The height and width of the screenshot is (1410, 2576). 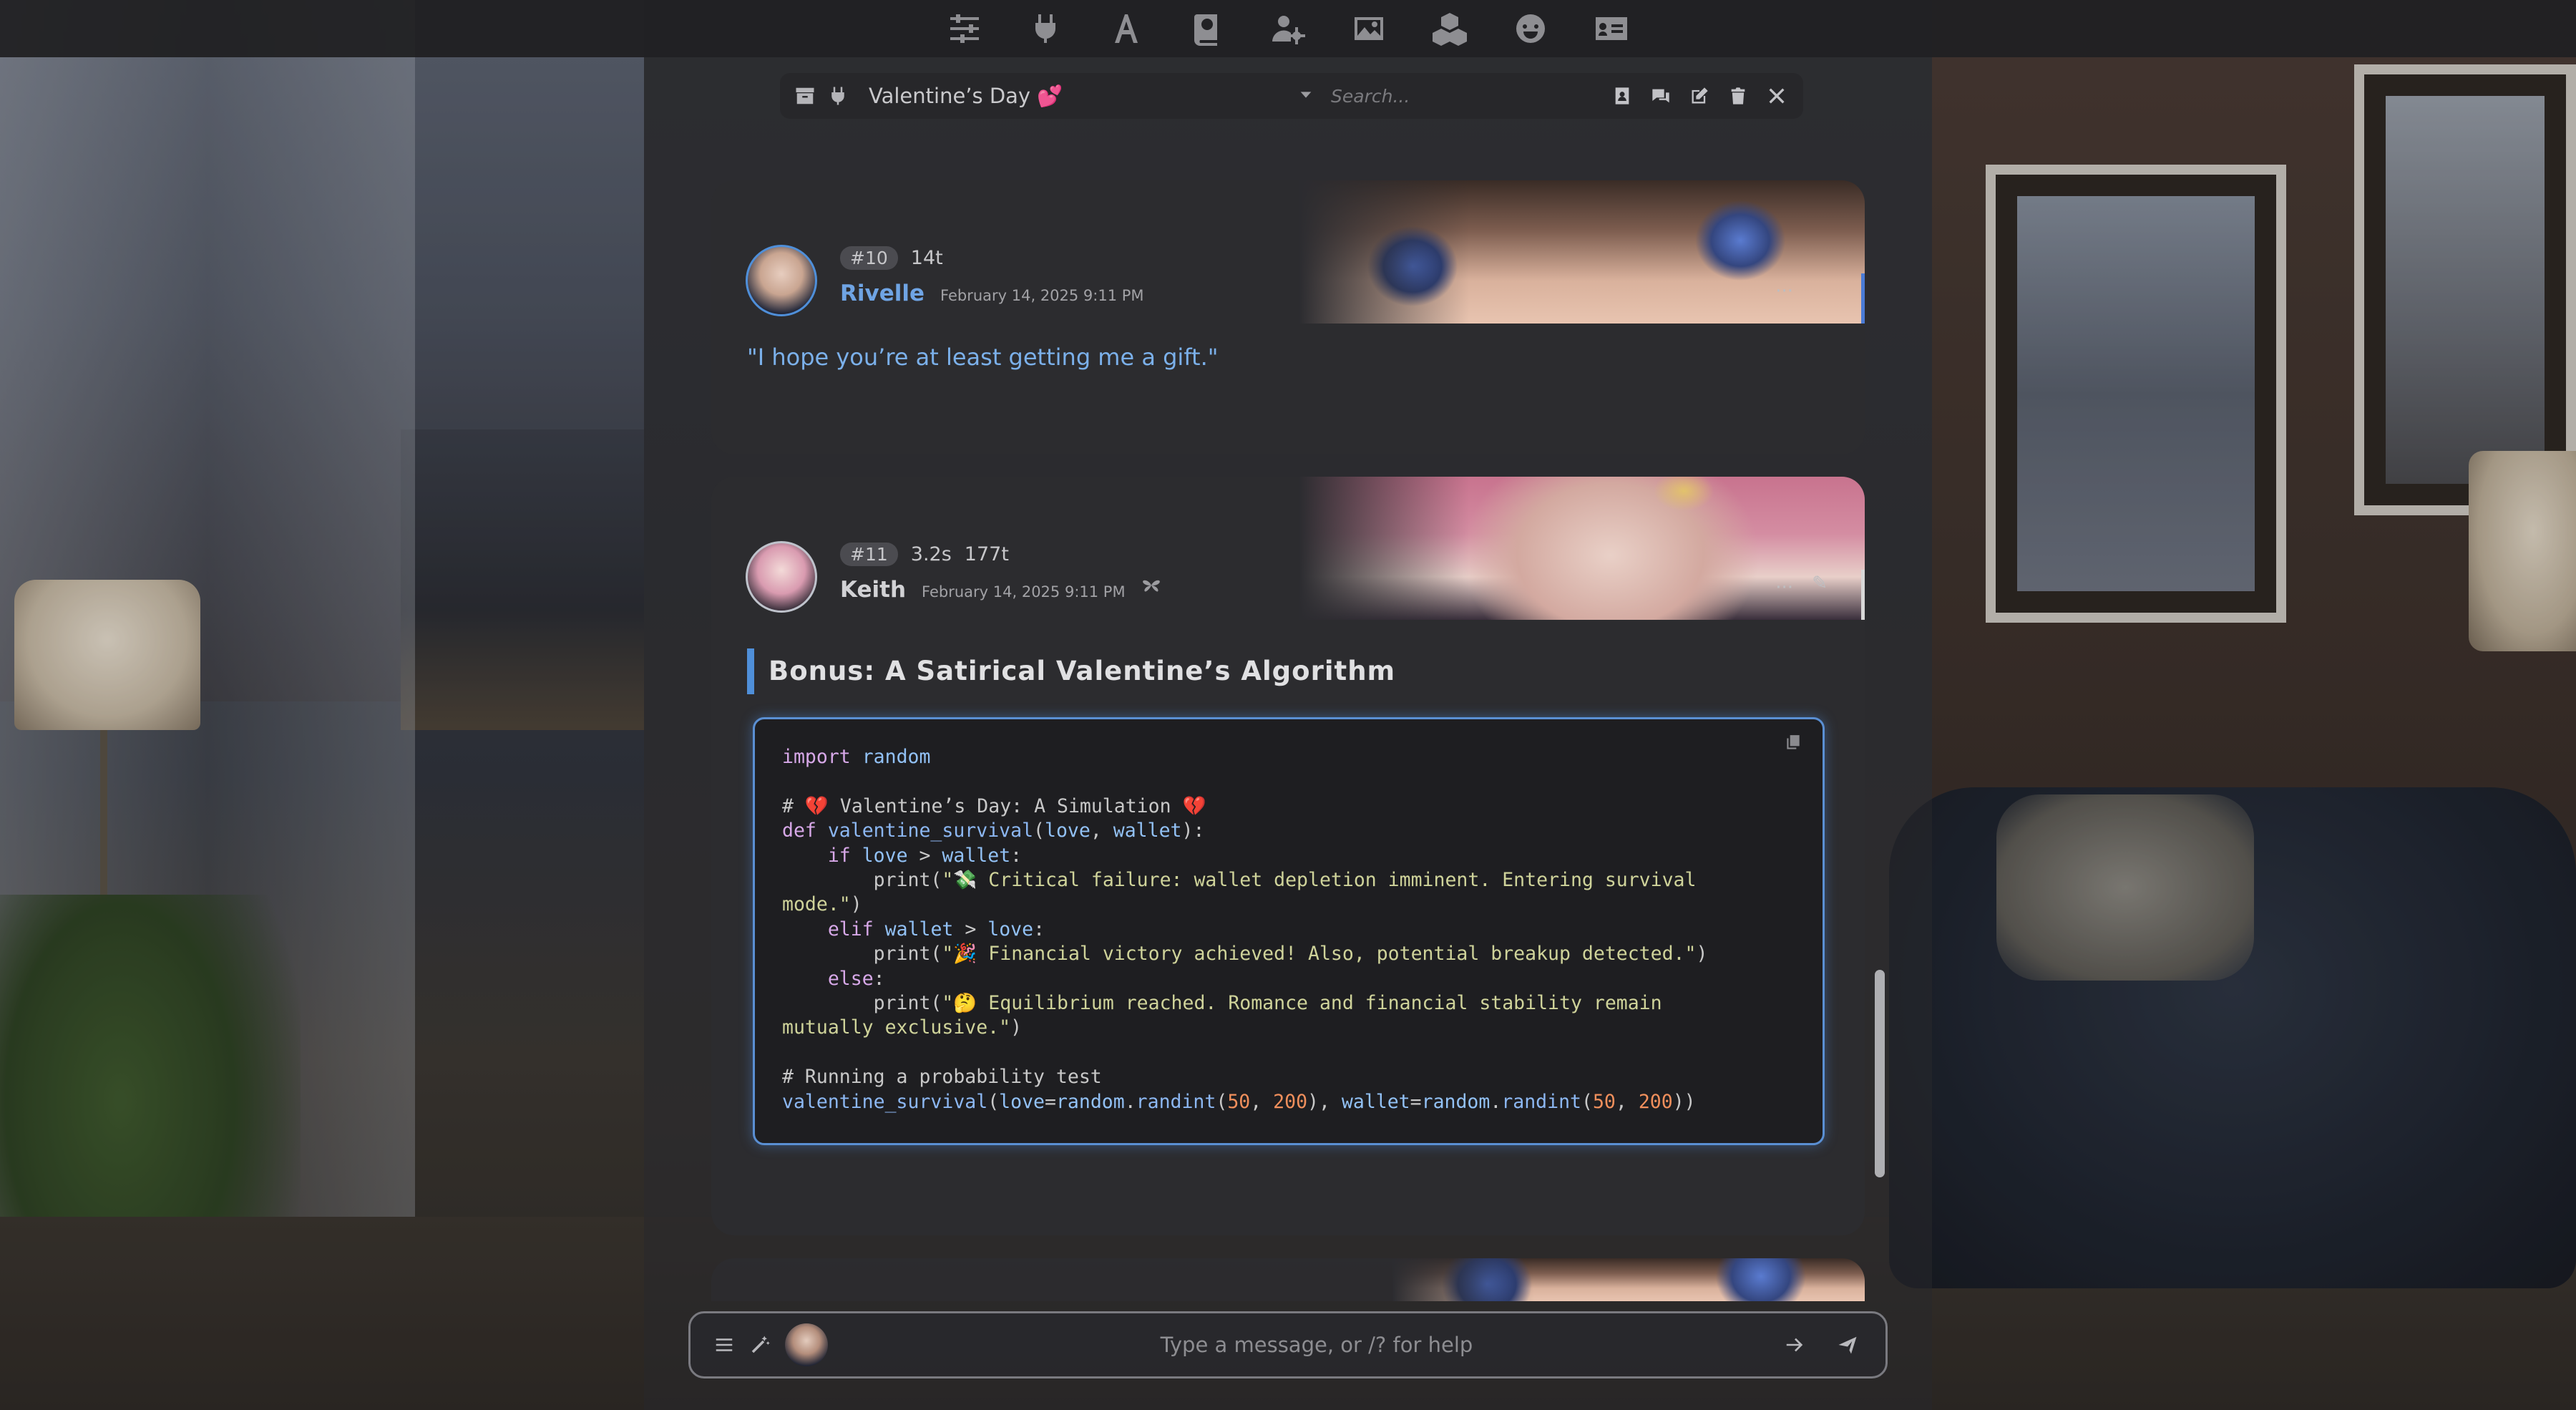 What do you see at coordinates (1288, 1279) in the screenshot?
I see `message-card` at bounding box center [1288, 1279].